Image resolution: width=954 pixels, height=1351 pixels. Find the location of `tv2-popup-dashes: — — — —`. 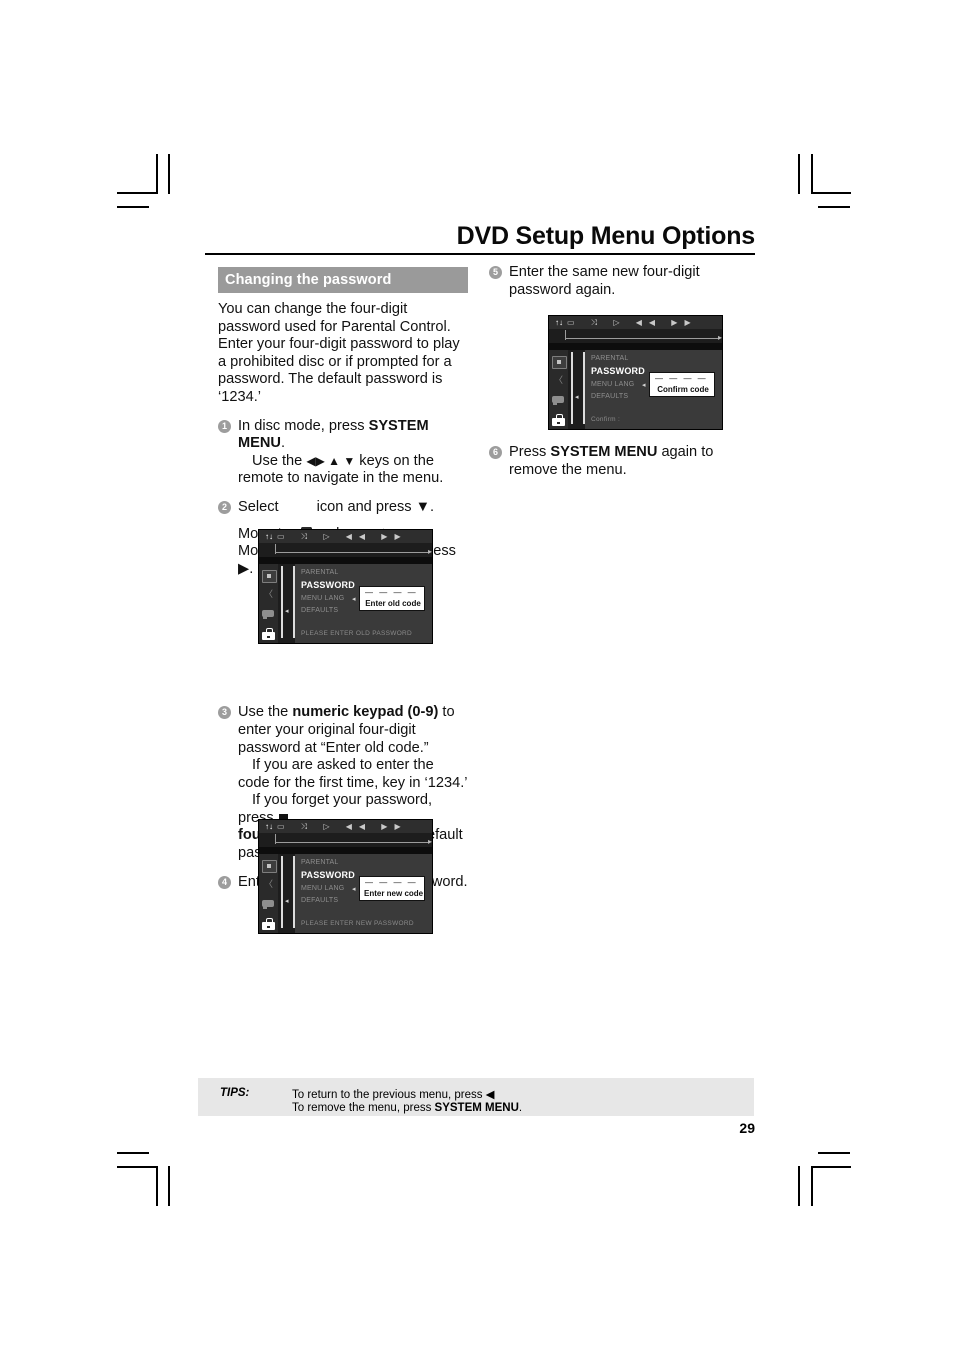

tv2-popup-dashes: — — — — is located at coordinates (391, 882).